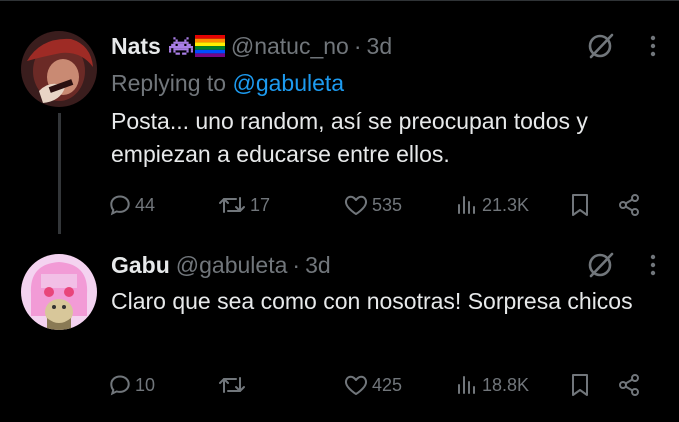 The width and height of the screenshot is (679, 422). Describe the element at coordinates (145, 204) in the screenshot. I see `reply-count: 44` at that location.